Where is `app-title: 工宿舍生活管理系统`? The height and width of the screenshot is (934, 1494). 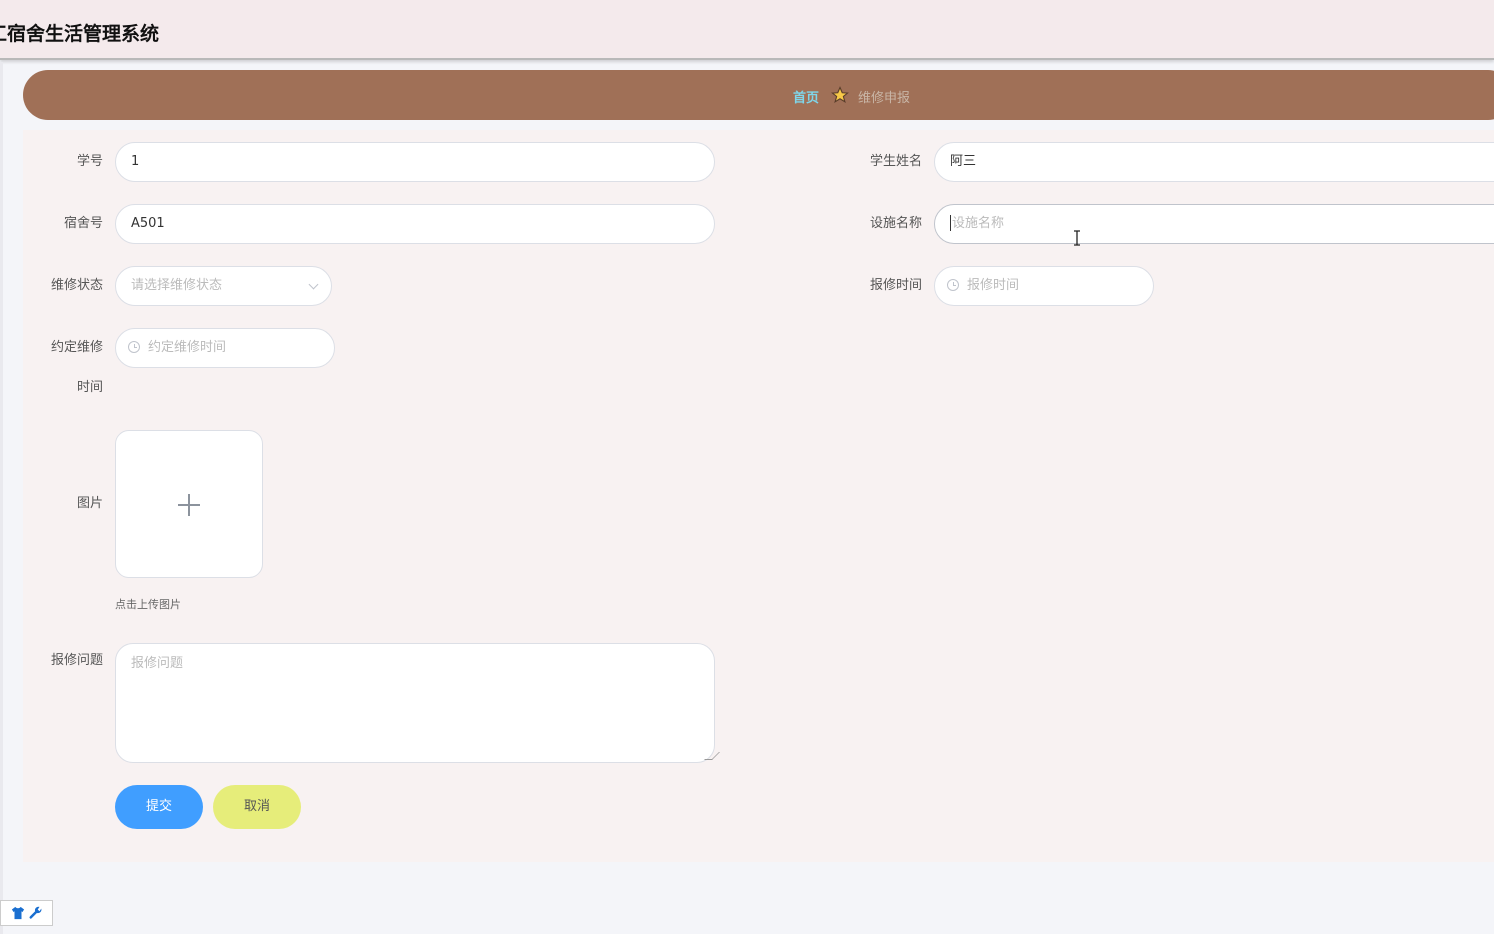
app-title: 工宿舍生活管理系统 is located at coordinates (80, 34).